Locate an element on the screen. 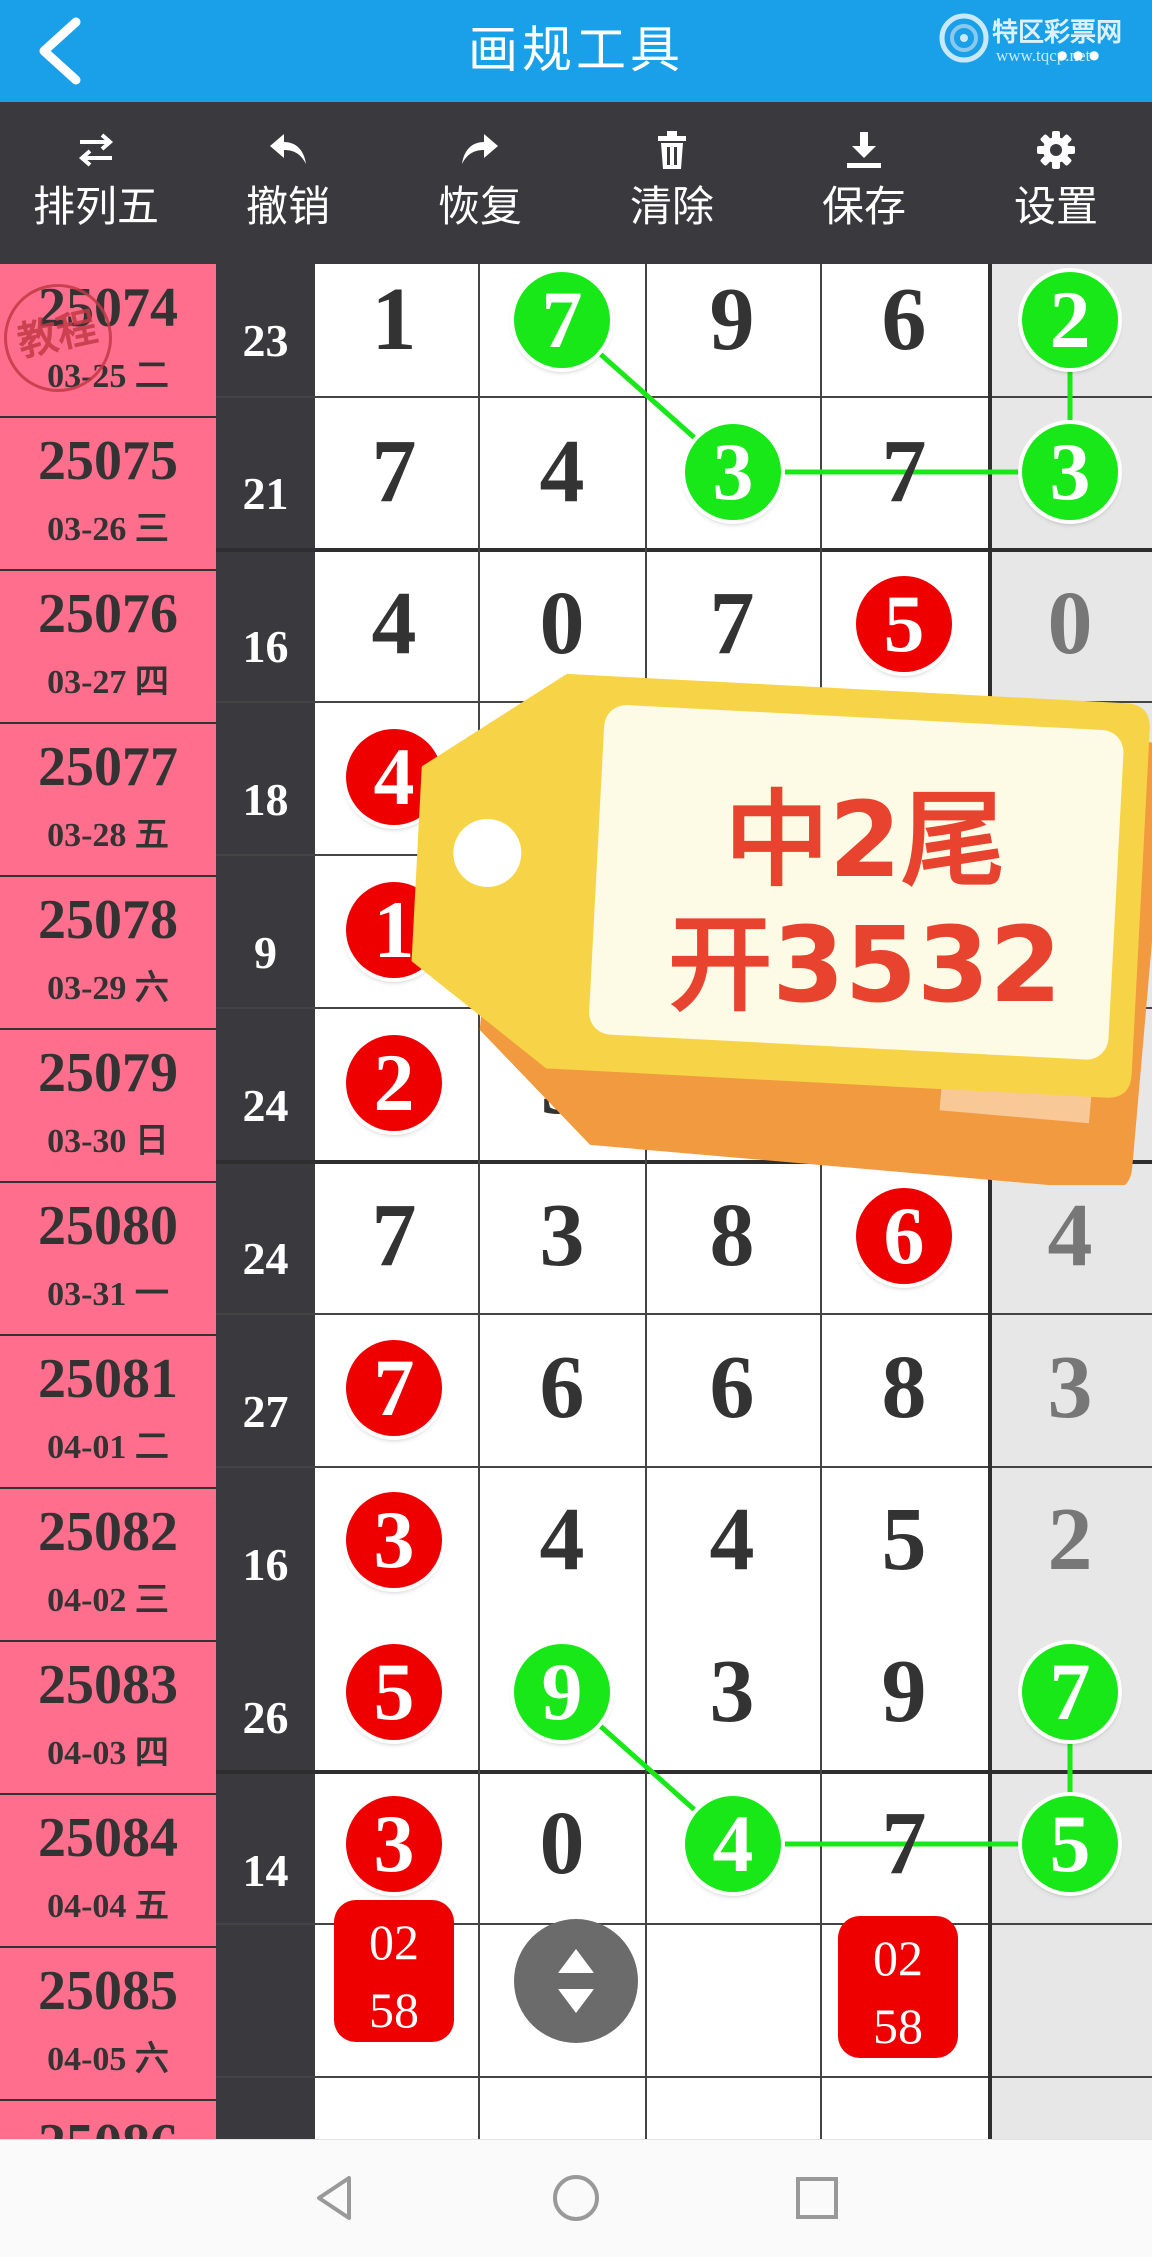  system-nav-bar is located at coordinates (576, 2198).